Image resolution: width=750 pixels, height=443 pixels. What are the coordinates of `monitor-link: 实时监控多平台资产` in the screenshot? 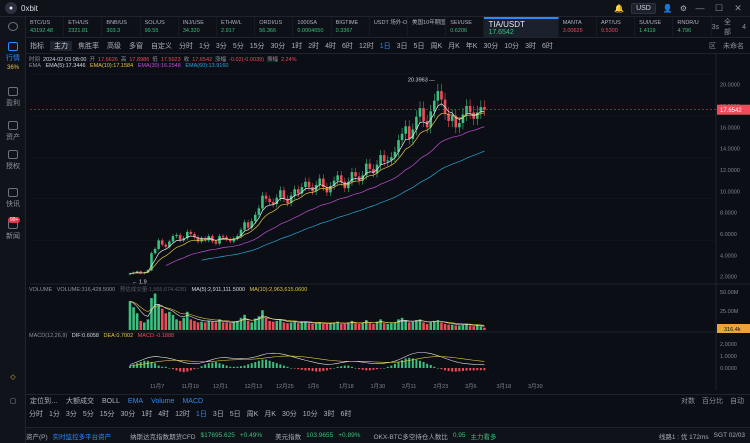 It's located at (82, 436).